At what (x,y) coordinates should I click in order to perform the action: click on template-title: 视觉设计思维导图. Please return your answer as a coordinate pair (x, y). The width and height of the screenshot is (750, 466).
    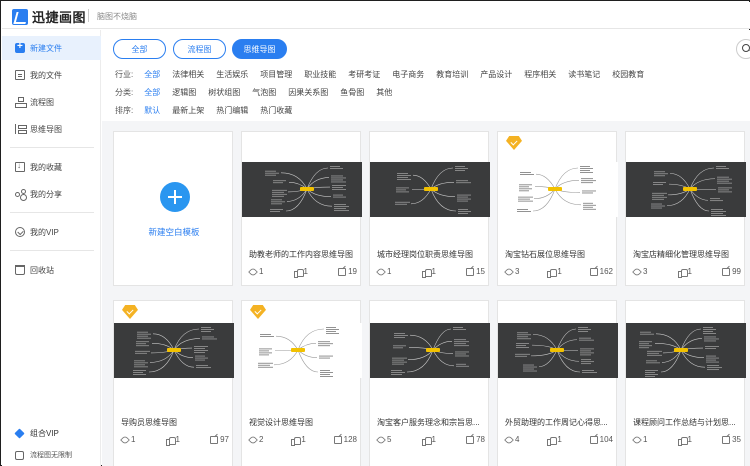
    Looking at the image, I should click on (303, 422).